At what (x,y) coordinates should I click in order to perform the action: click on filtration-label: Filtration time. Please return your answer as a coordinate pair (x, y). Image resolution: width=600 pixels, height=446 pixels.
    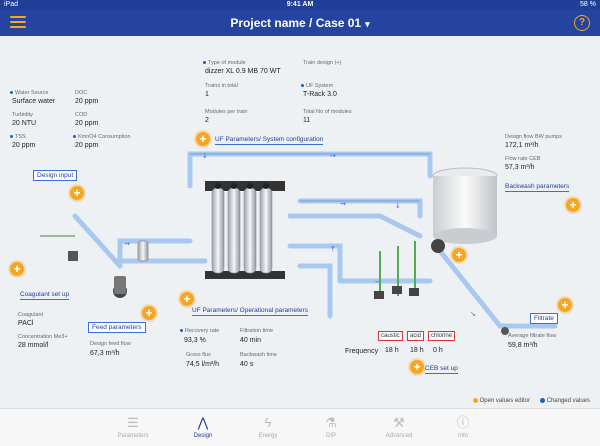
    Looking at the image, I should click on (257, 331).